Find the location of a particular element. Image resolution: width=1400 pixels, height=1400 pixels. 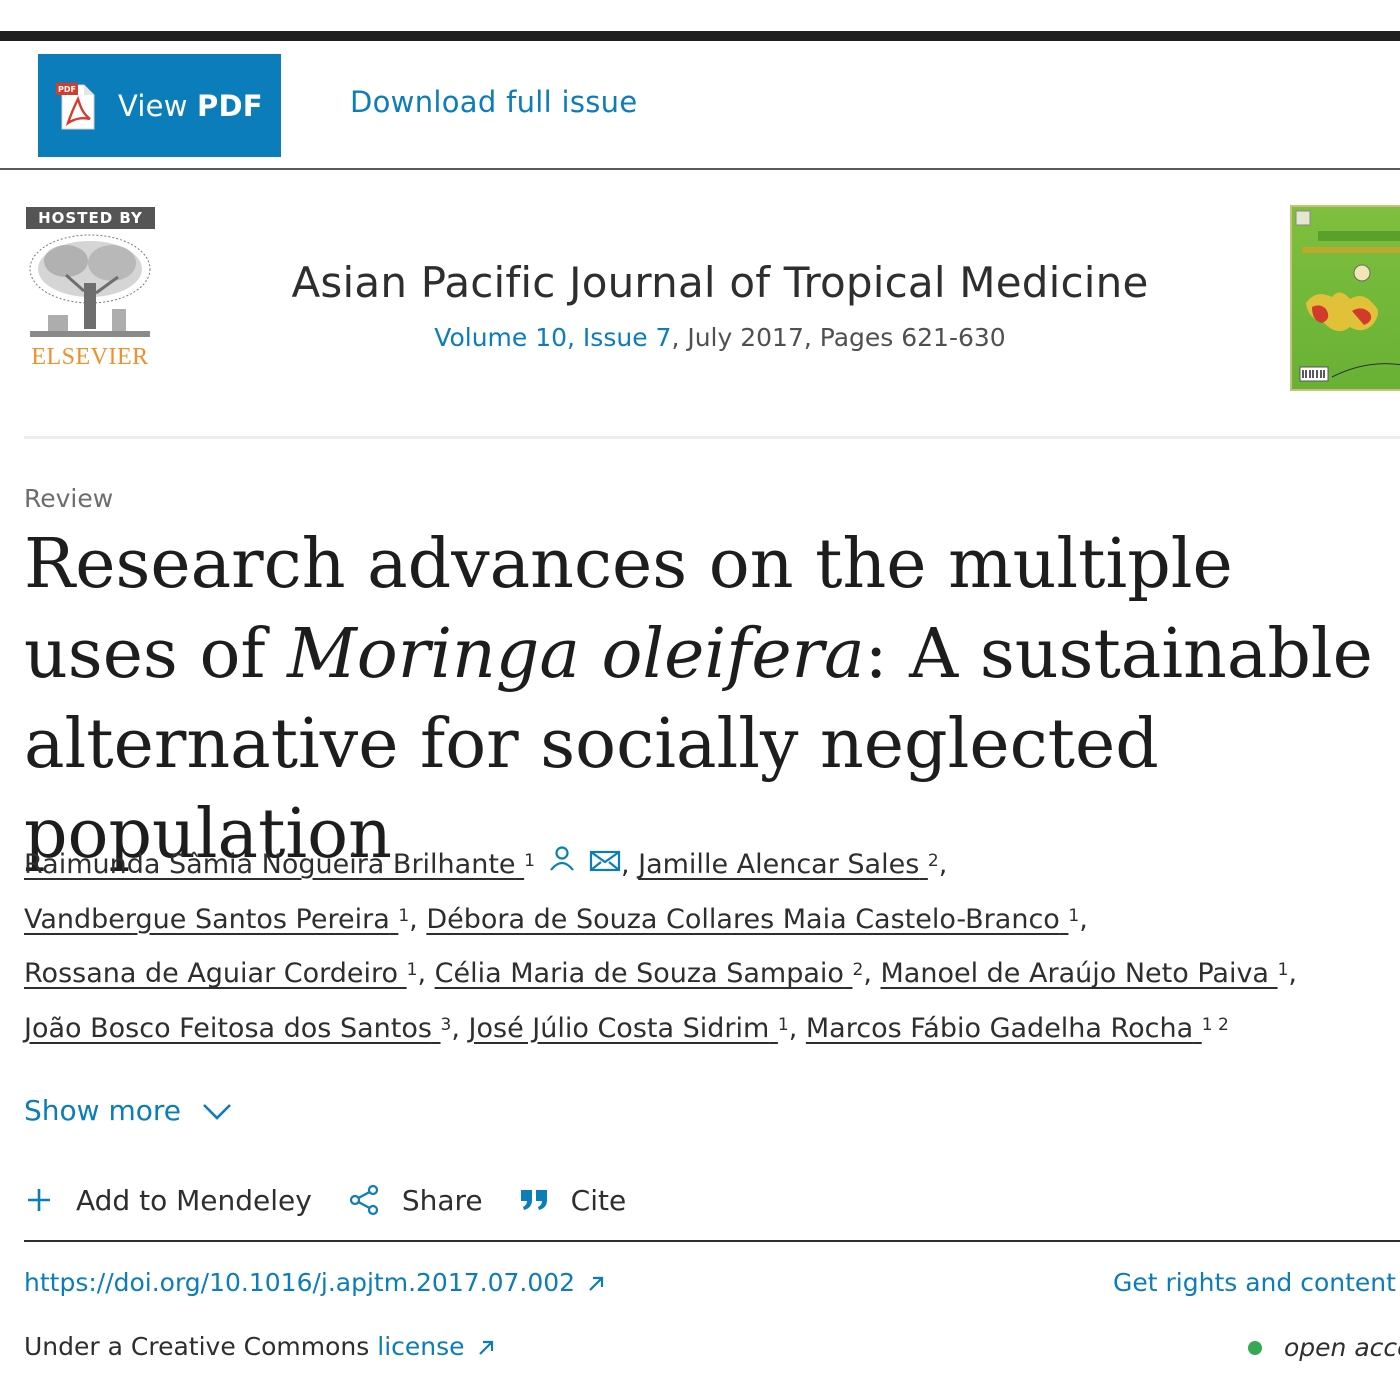

article-type-label: Review is located at coordinates (69, 498).